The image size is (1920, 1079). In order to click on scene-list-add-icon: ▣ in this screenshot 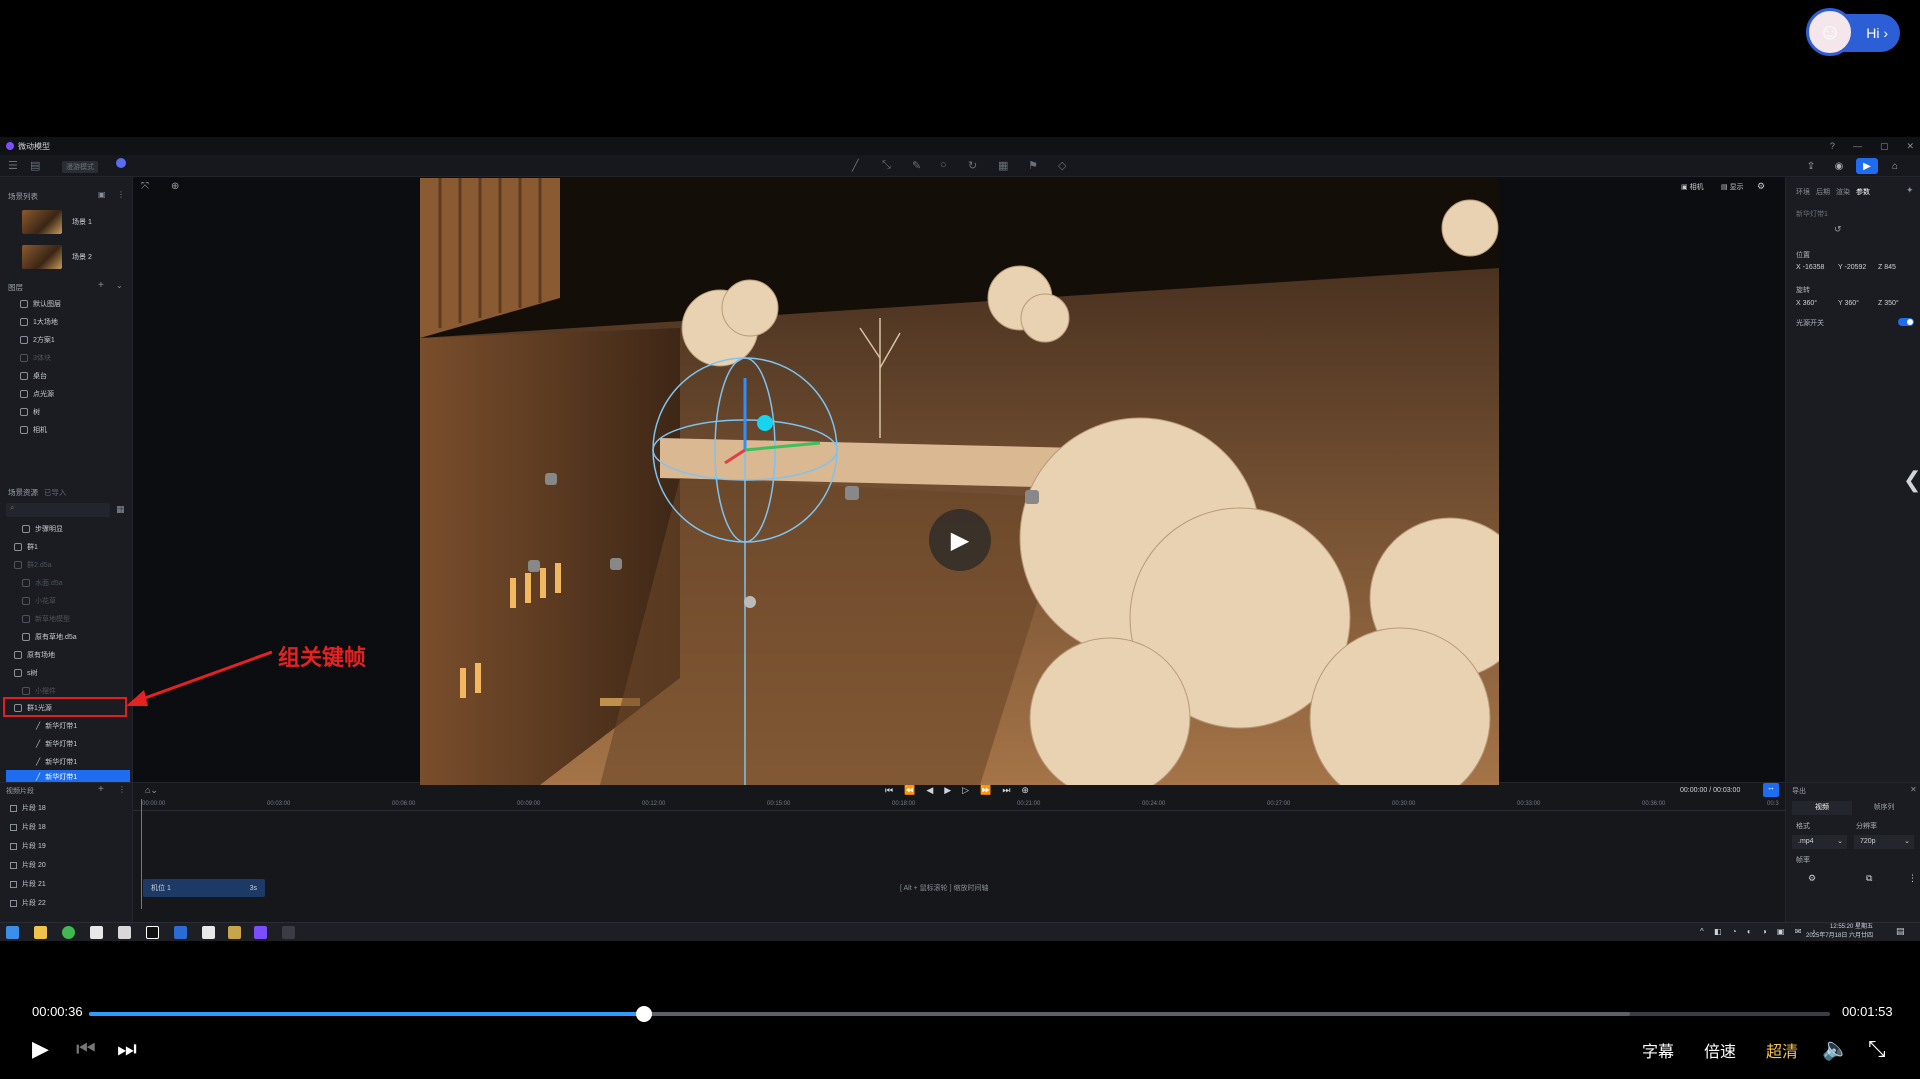, I will do `click(102, 194)`.